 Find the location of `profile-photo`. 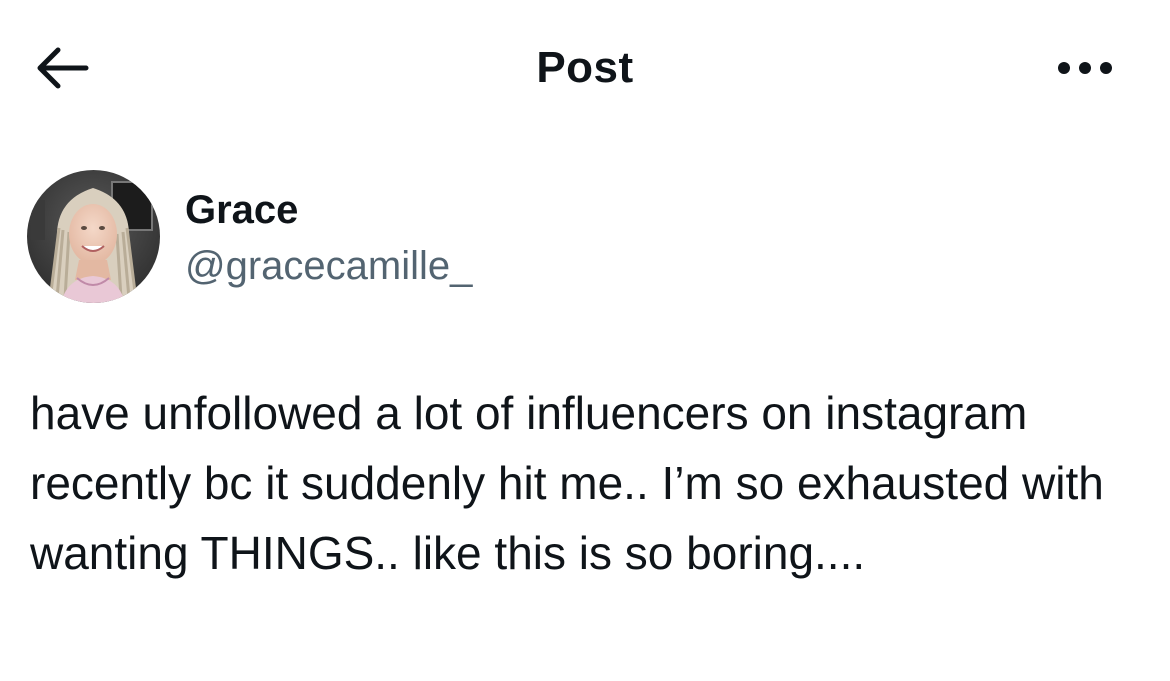

profile-photo is located at coordinates (93, 236).